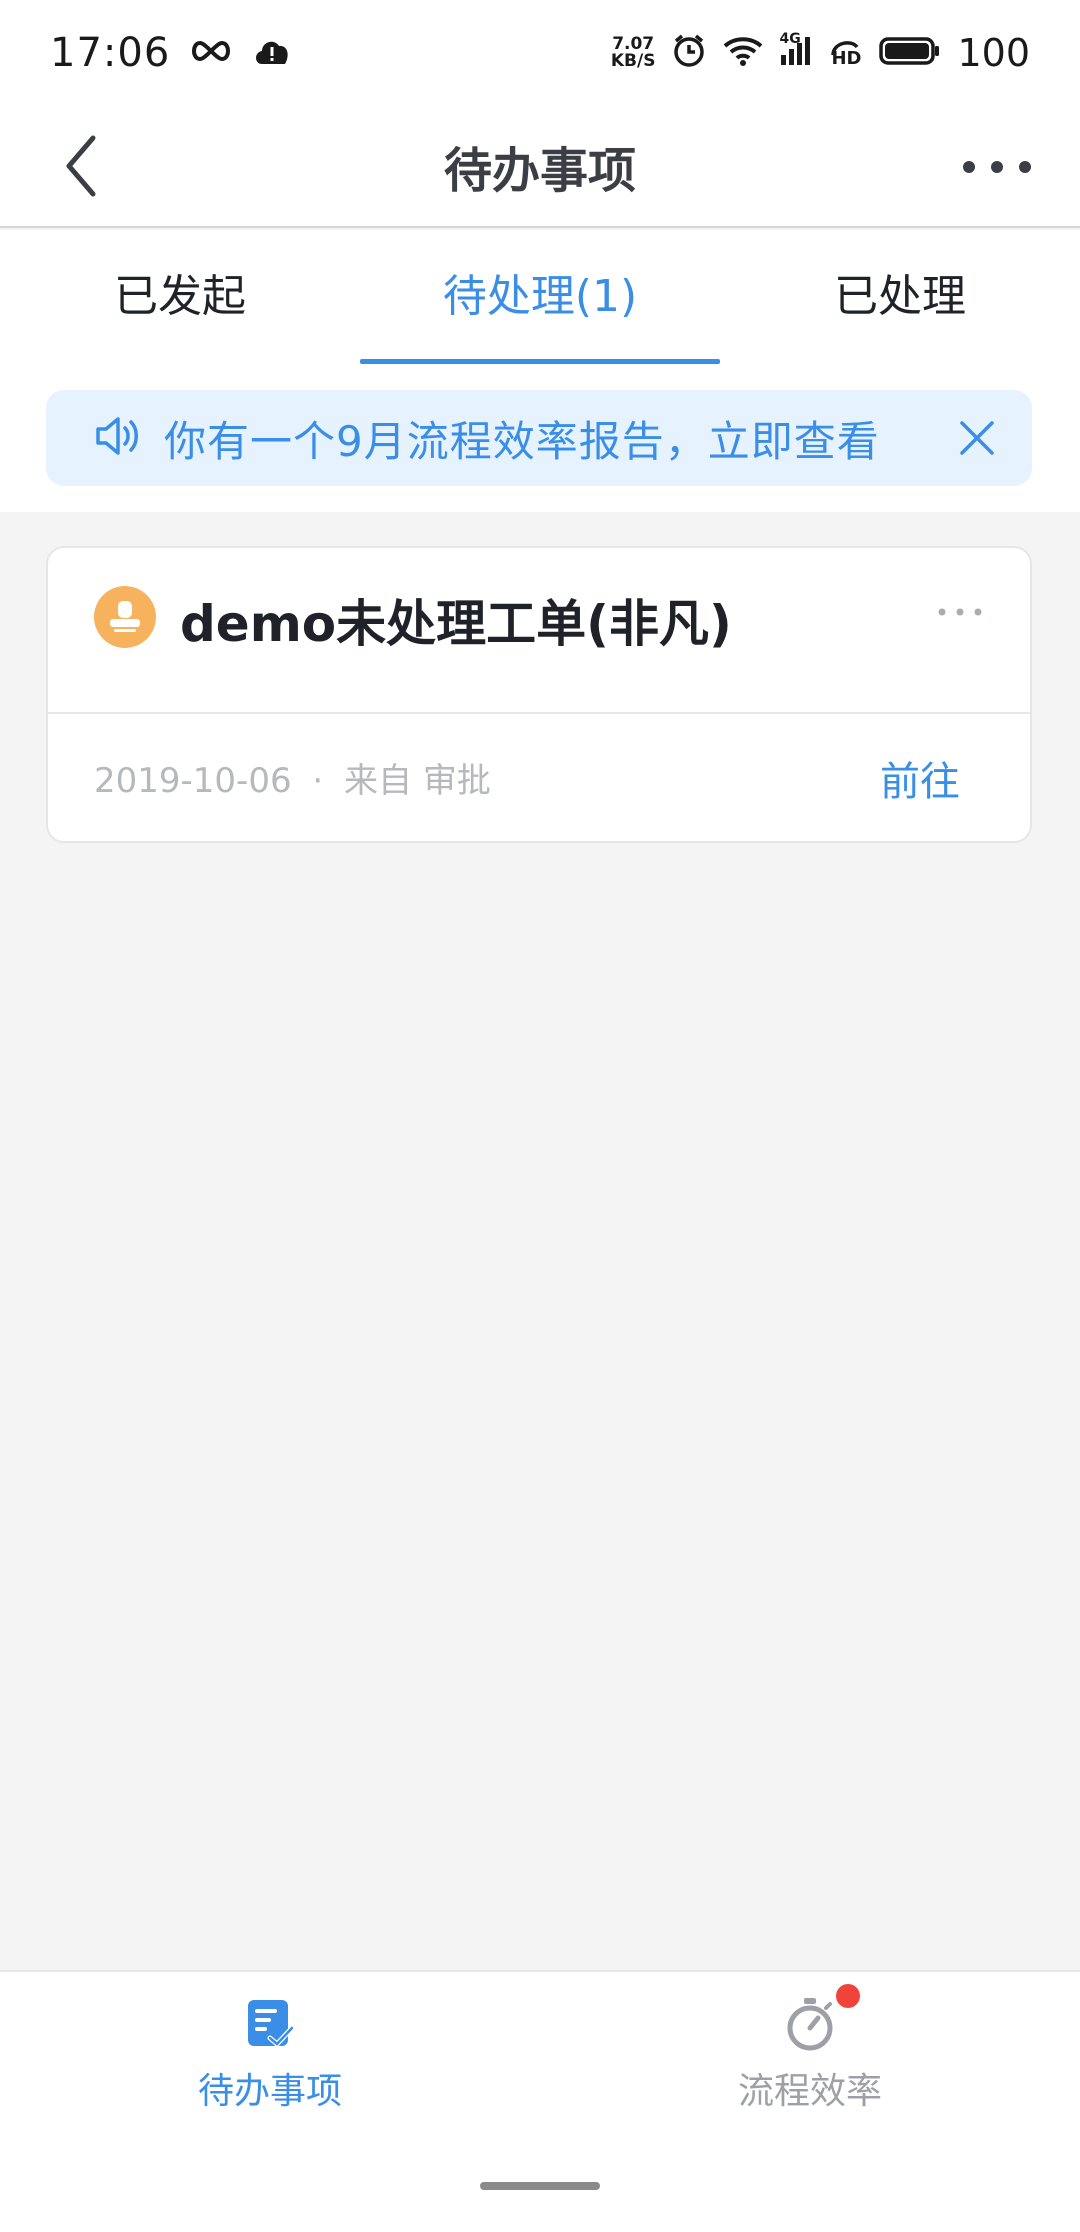  I want to click on hd-label: HD, so click(846, 58).